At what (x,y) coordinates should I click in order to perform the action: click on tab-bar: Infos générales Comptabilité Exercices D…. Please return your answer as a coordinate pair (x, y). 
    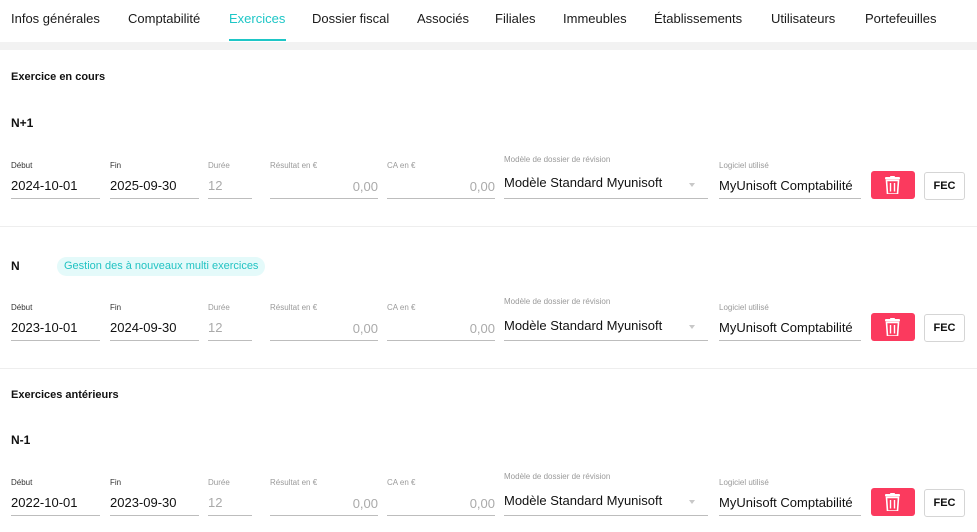
    Looking at the image, I should click on (488, 21).